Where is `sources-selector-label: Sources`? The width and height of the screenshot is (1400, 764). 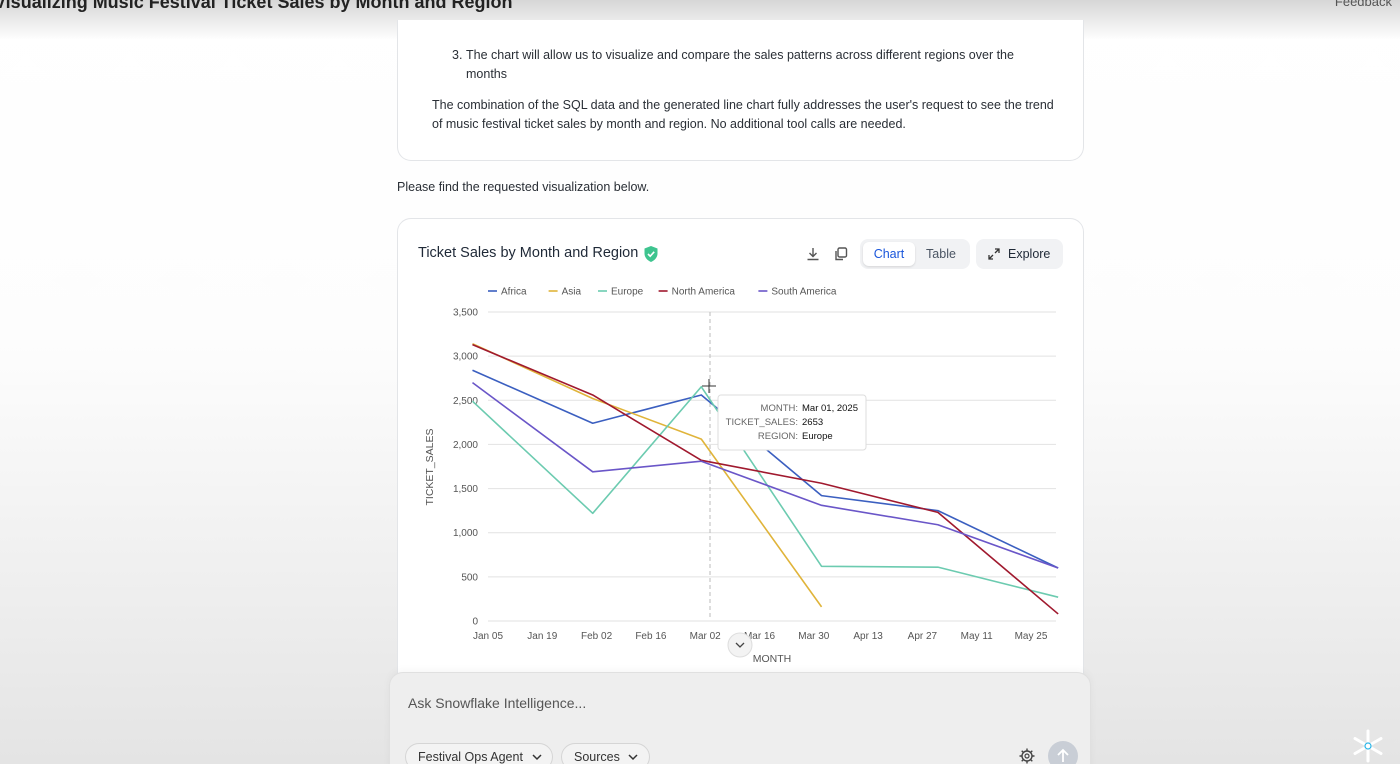
sources-selector-label: Sources is located at coordinates (597, 757).